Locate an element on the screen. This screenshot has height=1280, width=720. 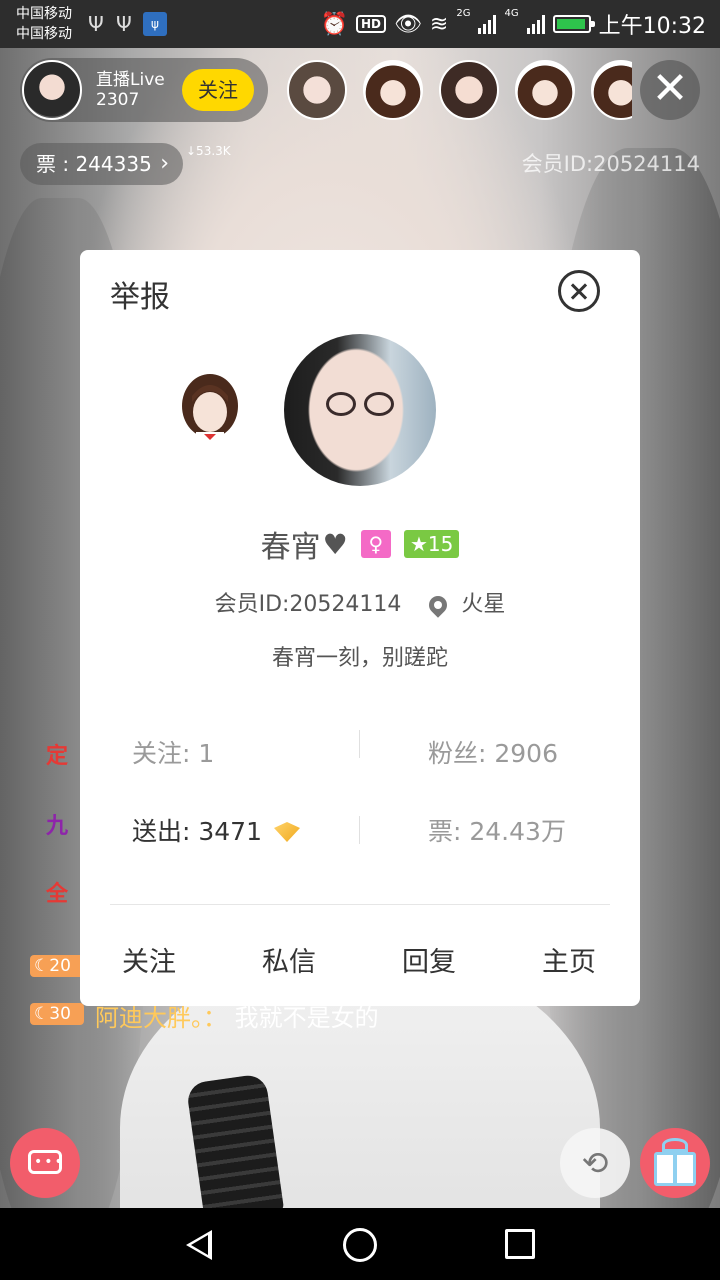
signature: 春宵一刻，别蹉跎 is located at coordinates (359, 658).